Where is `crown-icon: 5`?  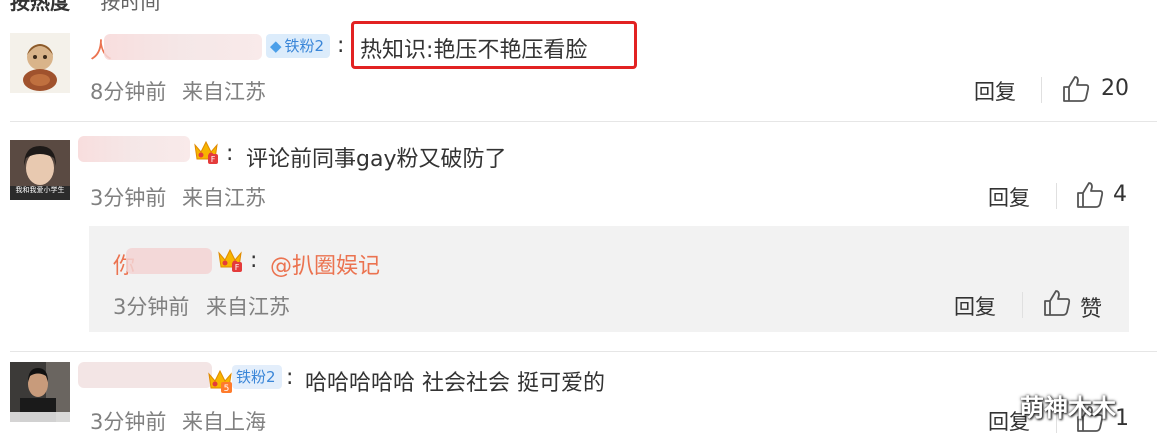 crown-icon: 5 is located at coordinates (220, 382).